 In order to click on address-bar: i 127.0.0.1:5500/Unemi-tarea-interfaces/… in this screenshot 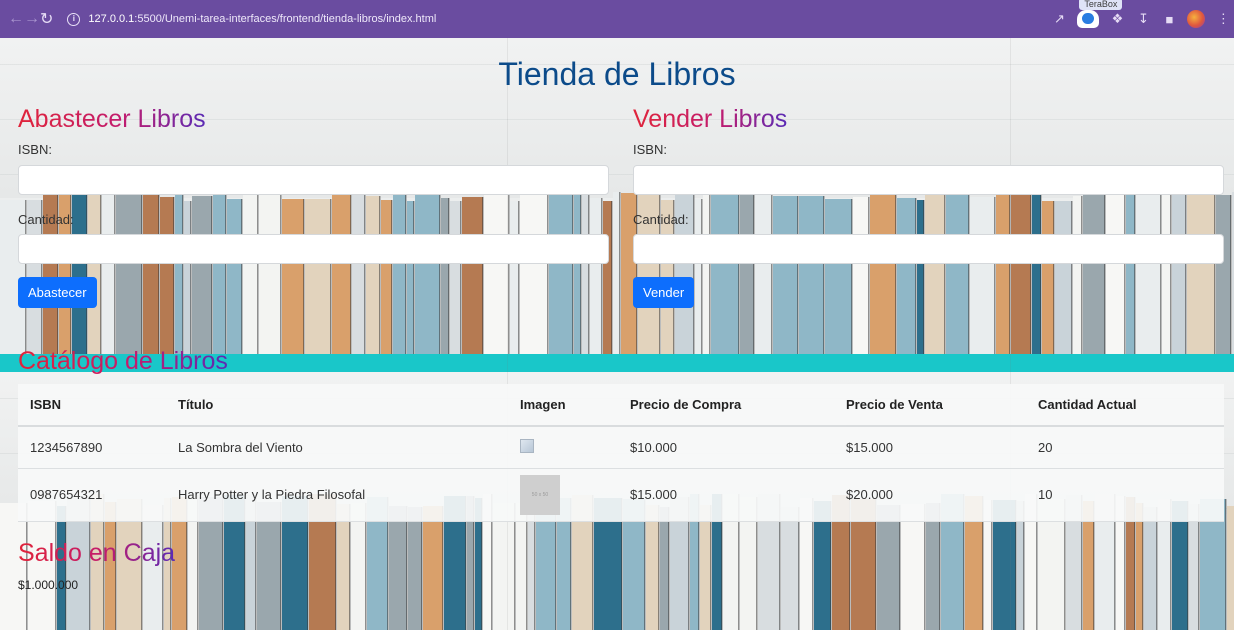, I will do `click(556, 19)`.